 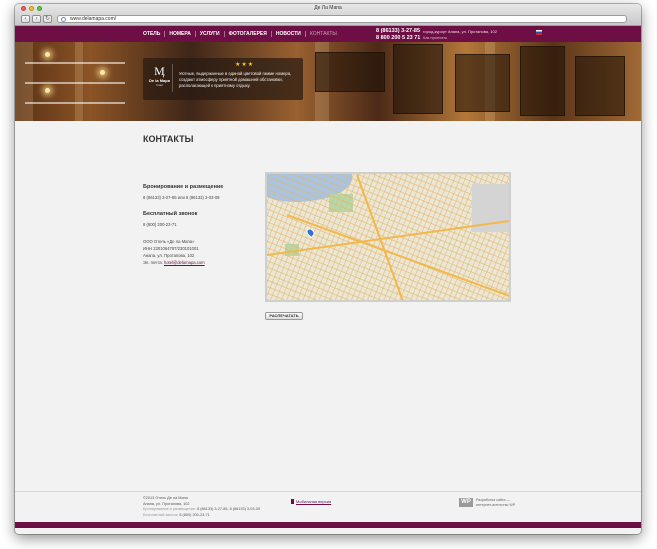 I want to click on nav-item-gallery: ФОТОГАЛЕРЕЯ, so click(x=248, y=34).